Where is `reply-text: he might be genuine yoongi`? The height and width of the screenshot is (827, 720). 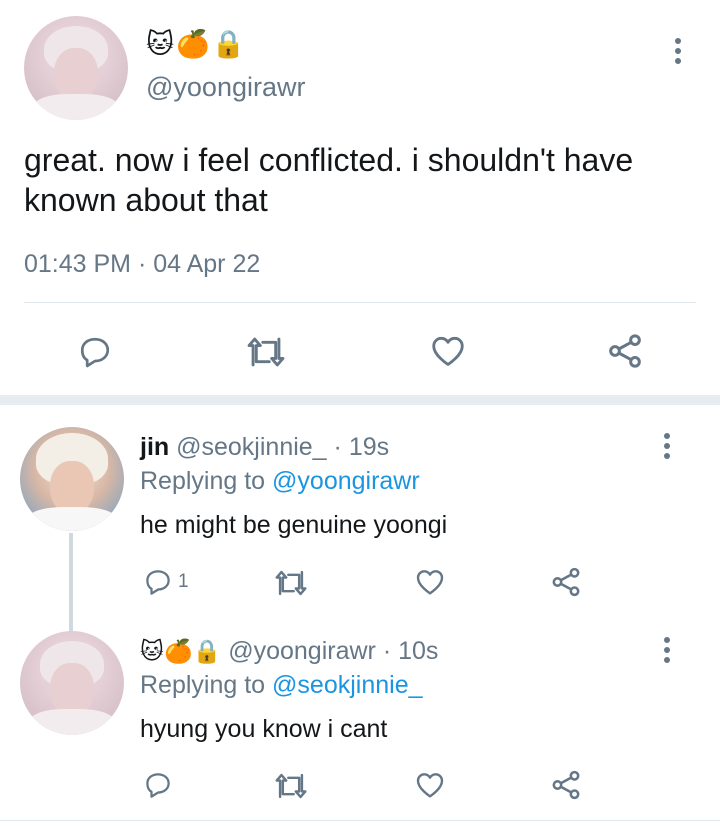
reply-text: he might be genuine yoongi is located at coordinates (294, 525).